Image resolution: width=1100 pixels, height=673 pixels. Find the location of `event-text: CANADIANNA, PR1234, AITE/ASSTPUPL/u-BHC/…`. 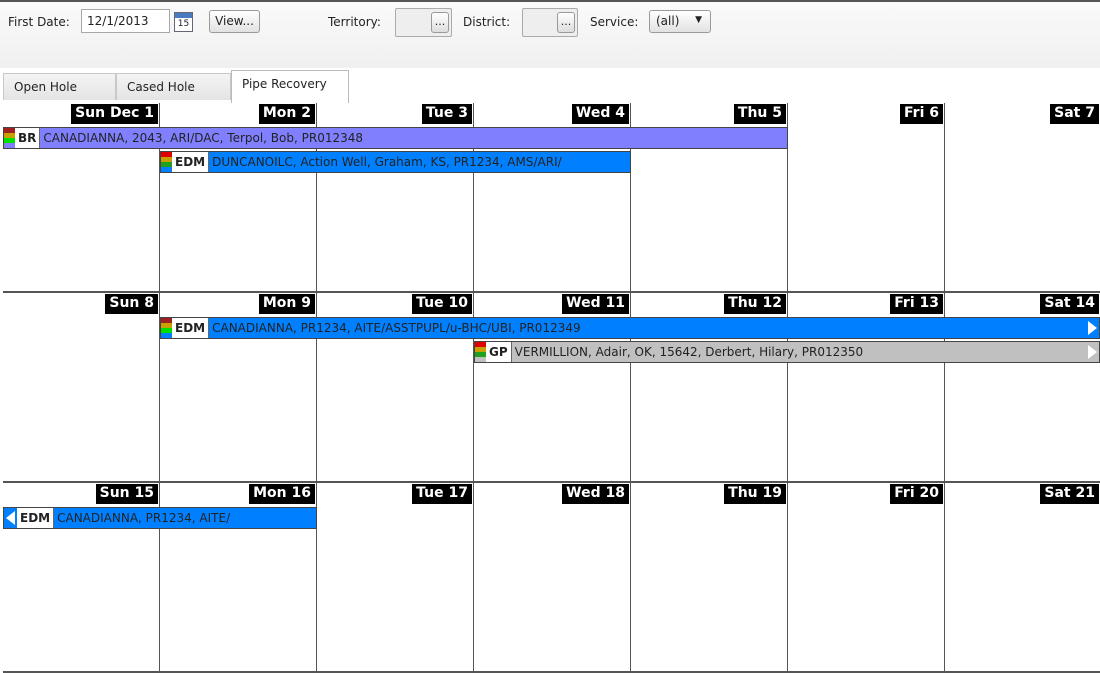

event-text: CANADIANNA, PR1234, AITE/ASSTPUPL/u-BHC/… is located at coordinates (396, 328).